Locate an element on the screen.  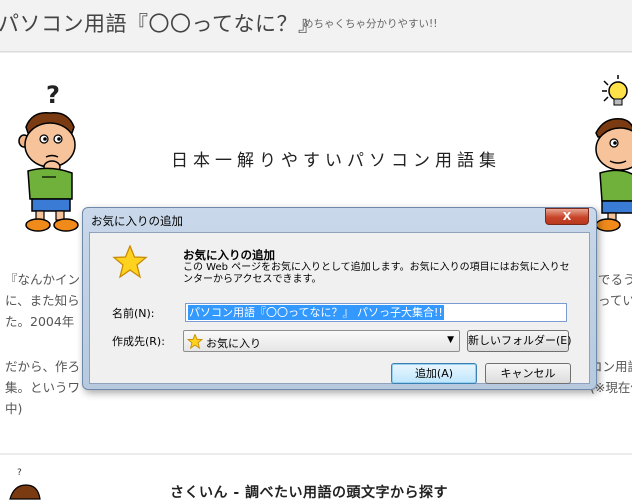
site-title: パソコン用語『〇〇ってなに？』 is located at coordinates (159, 23).